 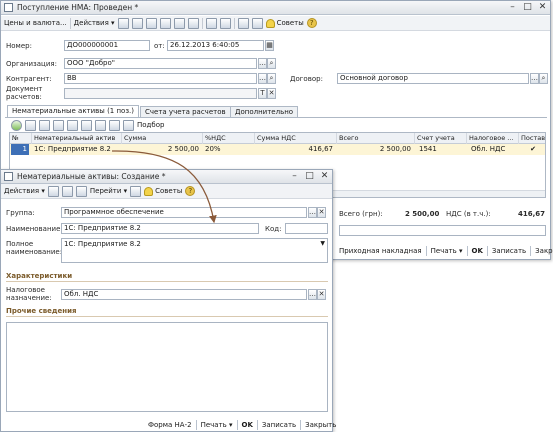 I want to click on column-header: Счет учета, so click(x=441, y=138).